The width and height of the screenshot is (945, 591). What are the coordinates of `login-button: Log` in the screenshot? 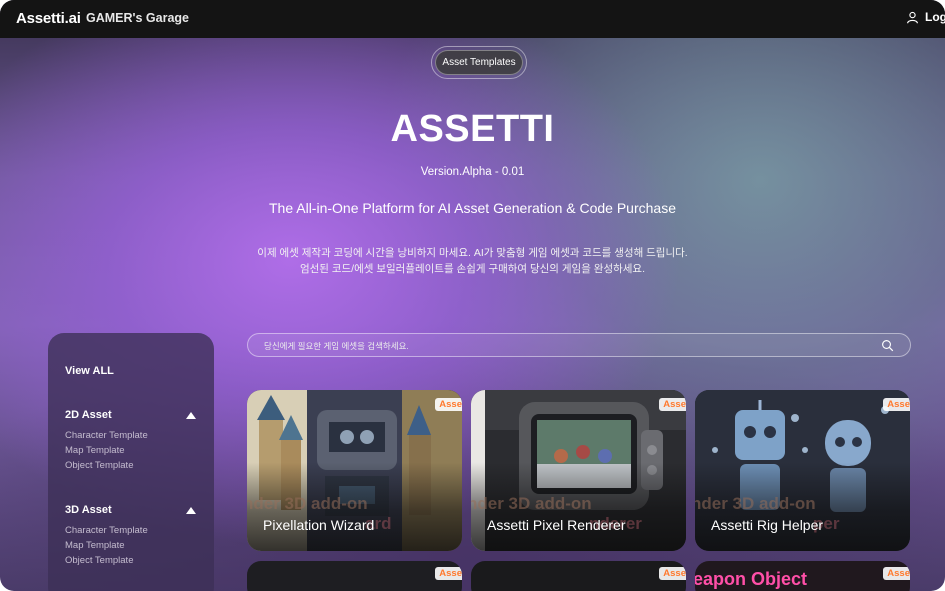 It's located at (925, 17).